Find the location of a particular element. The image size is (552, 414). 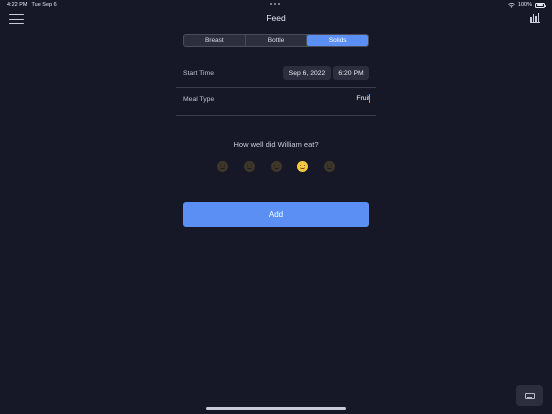

start-time-row: Start Time Sep 6, 2022 6:20 PM is located at coordinates (276, 74).